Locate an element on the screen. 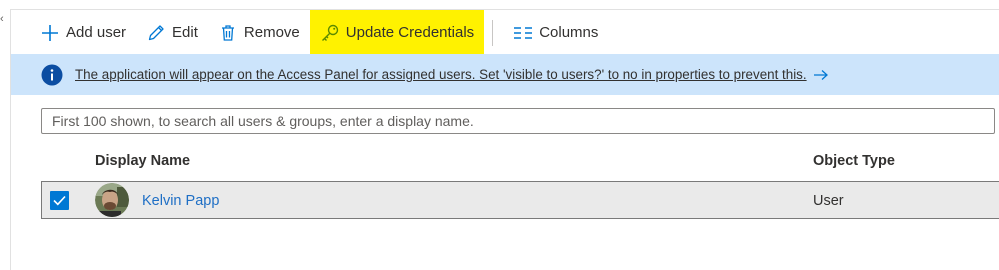 This screenshot has width=999, height=270. edit-label: Edit is located at coordinates (185, 32).